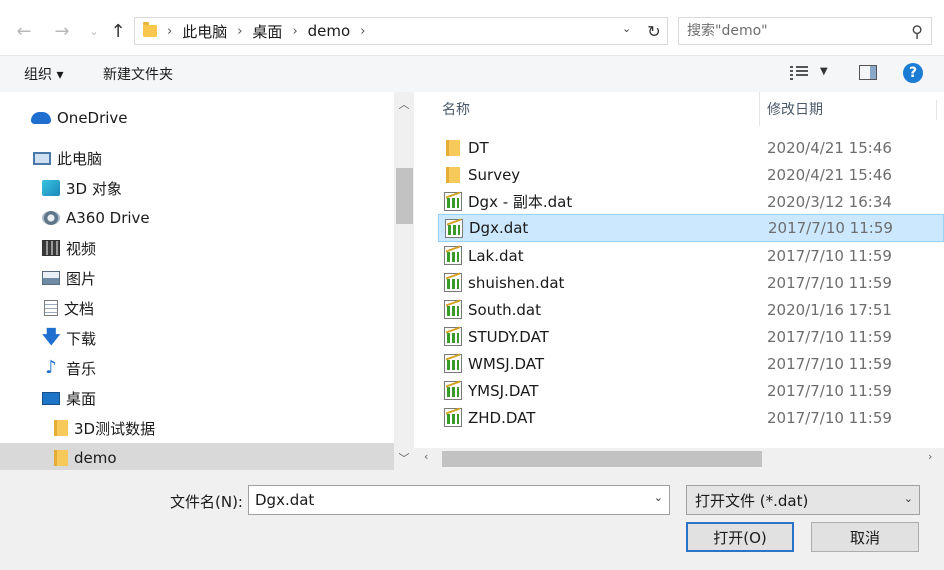 This screenshot has height=570, width=944. Describe the element at coordinates (691, 255) in the screenshot. I see `file-row: Lak.dat 2017/7/10 11:59` at that location.